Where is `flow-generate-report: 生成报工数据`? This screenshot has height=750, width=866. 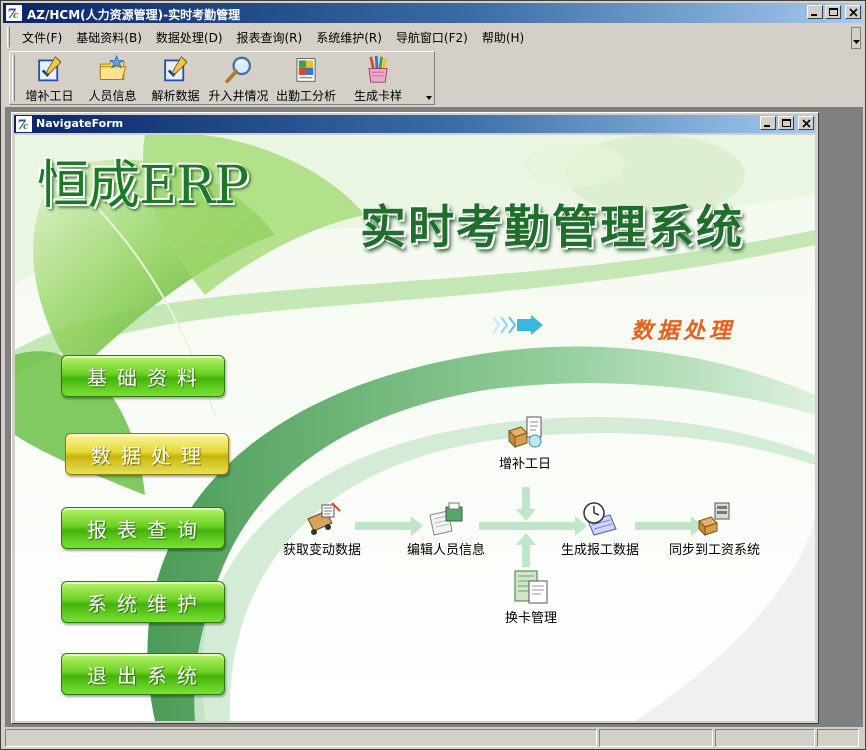
flow-generate-report: 生成报工数据 is located at coordinates (600, 529).